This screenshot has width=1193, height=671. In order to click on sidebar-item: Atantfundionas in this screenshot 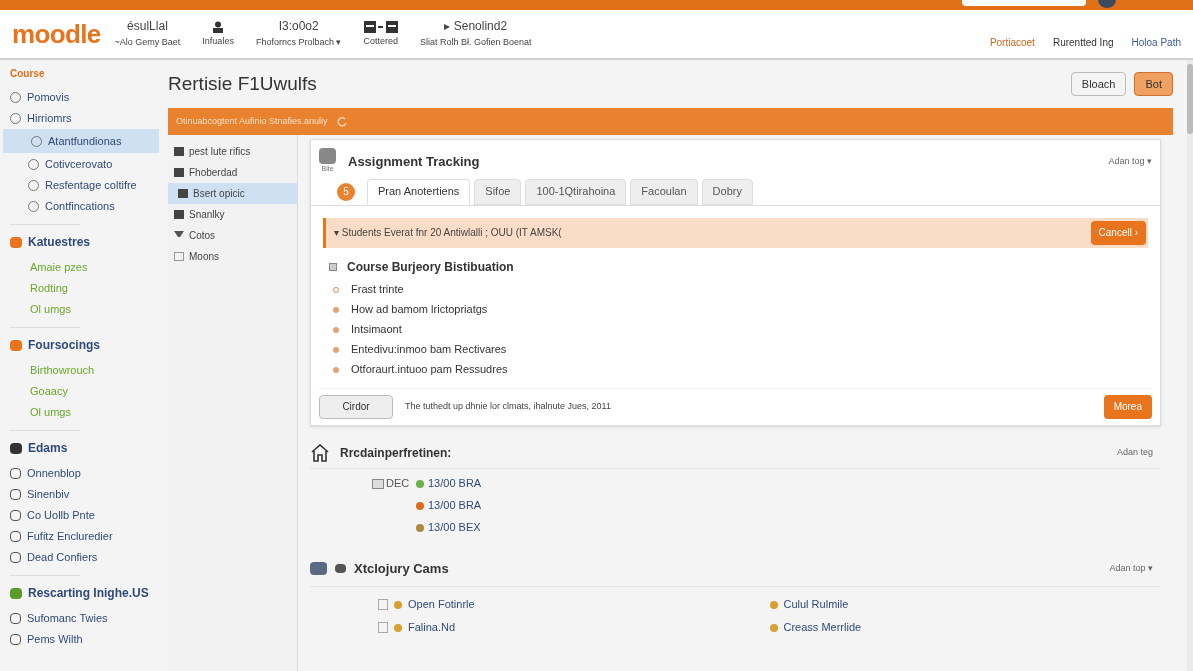, I will do `click(81, 141)`.